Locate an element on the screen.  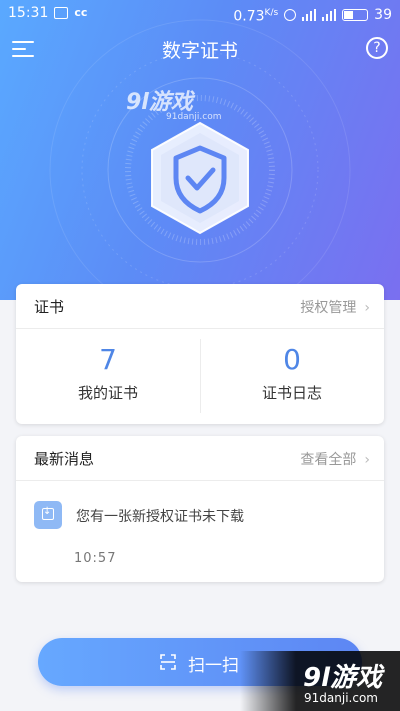
shield-emblem is located at coordinates (200, 178).